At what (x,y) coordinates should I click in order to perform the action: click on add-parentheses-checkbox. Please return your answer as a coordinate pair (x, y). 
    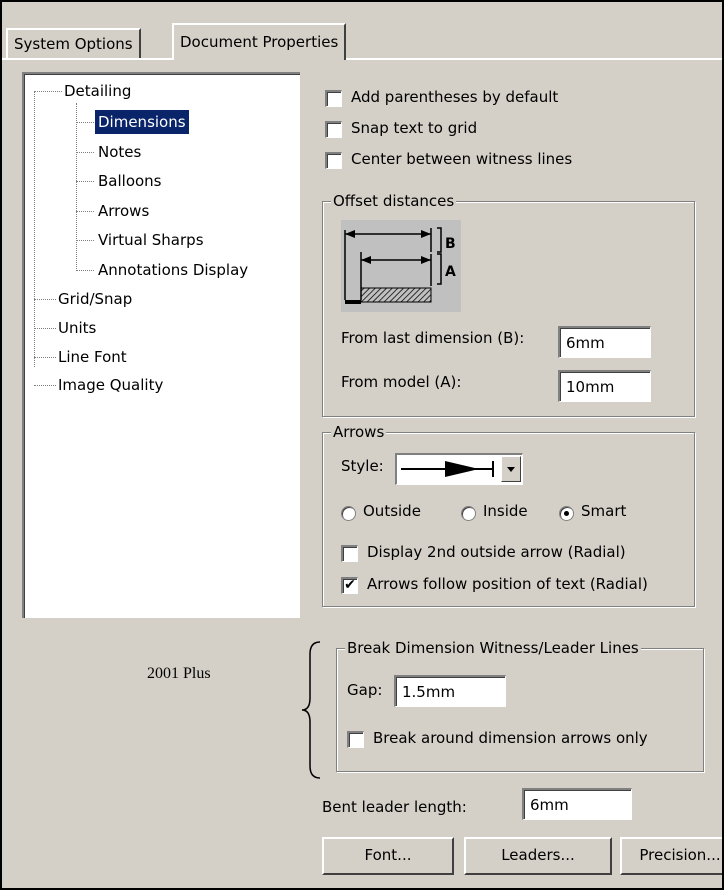
    Looking at the image, I should click on (333, 98).